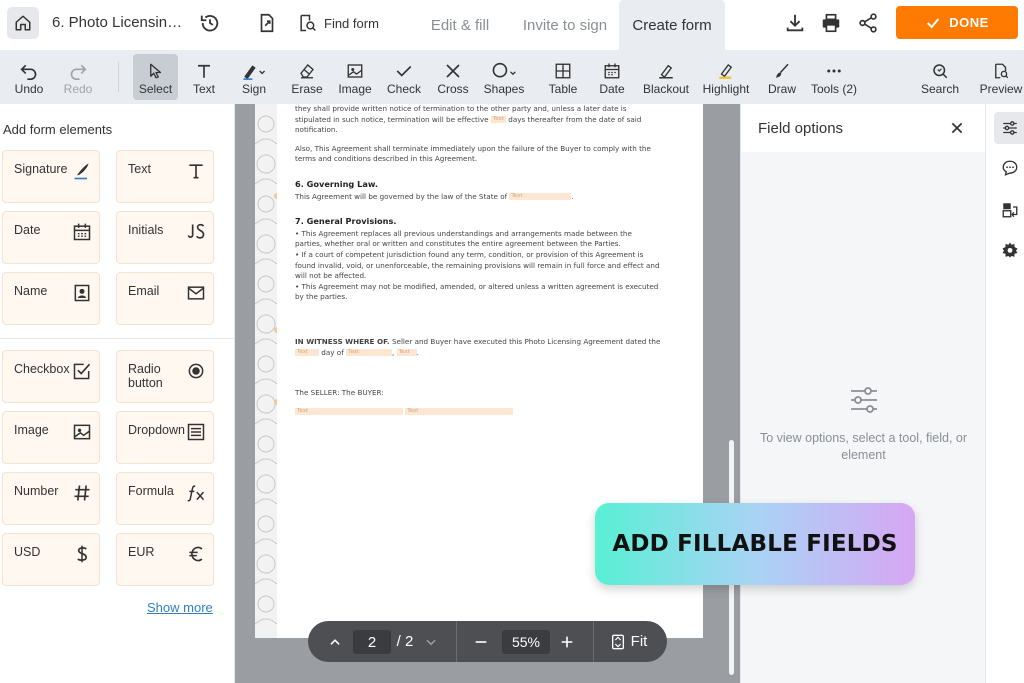 The height and width of the screenshot is (683, 1024). What do you see at coordinates (332, 352) in the screenshot?
I see `text-run: day of` at bounding box center [332, 352].